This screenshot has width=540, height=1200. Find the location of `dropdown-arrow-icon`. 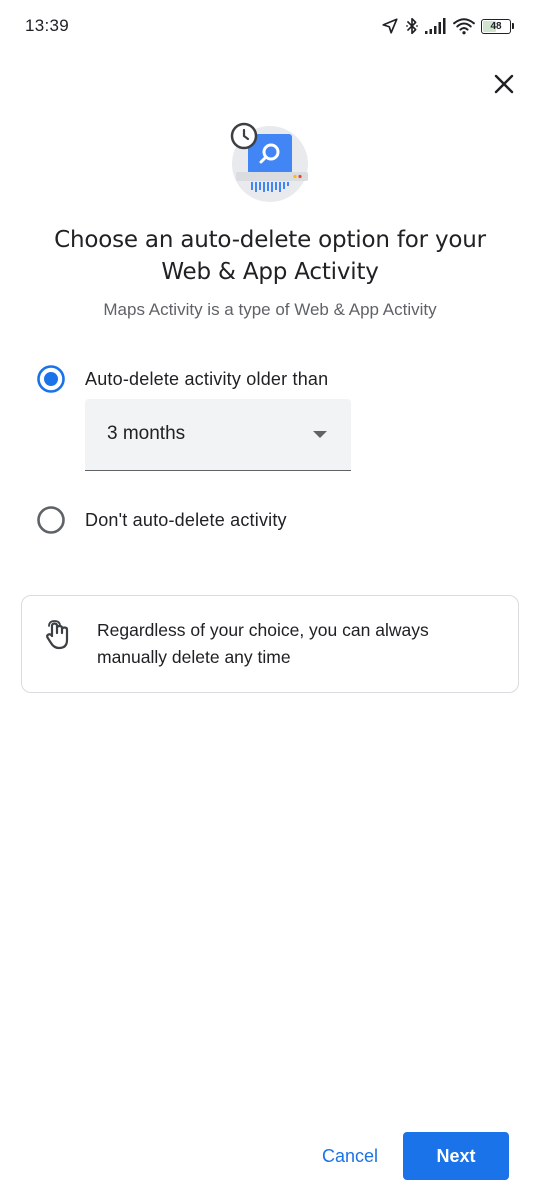

dropdown-arrow-icon is located at coordinates (320, 434).